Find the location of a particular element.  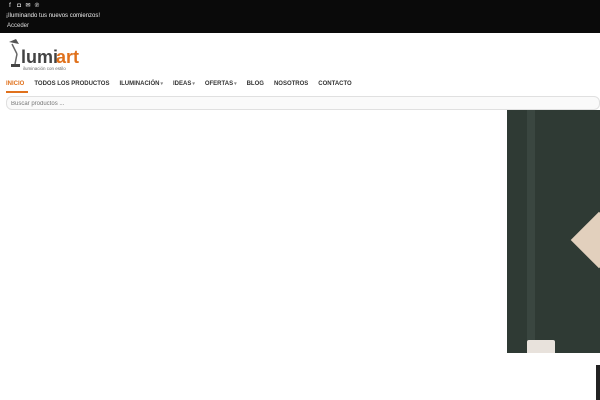

nav-item-label: ILUMINACIÓN is located at coordinates (139, 84).